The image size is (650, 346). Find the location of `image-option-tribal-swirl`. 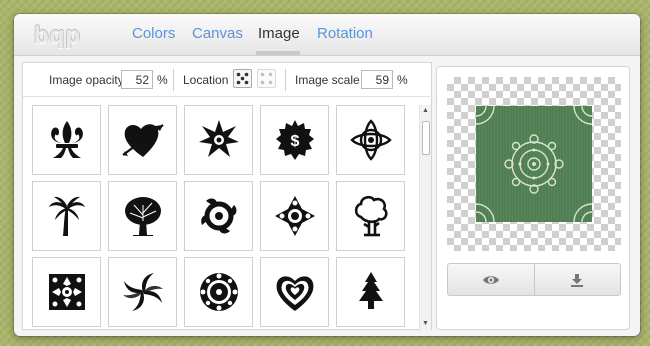

image-option-tribal-swirl is located at coordinates (218, 216).